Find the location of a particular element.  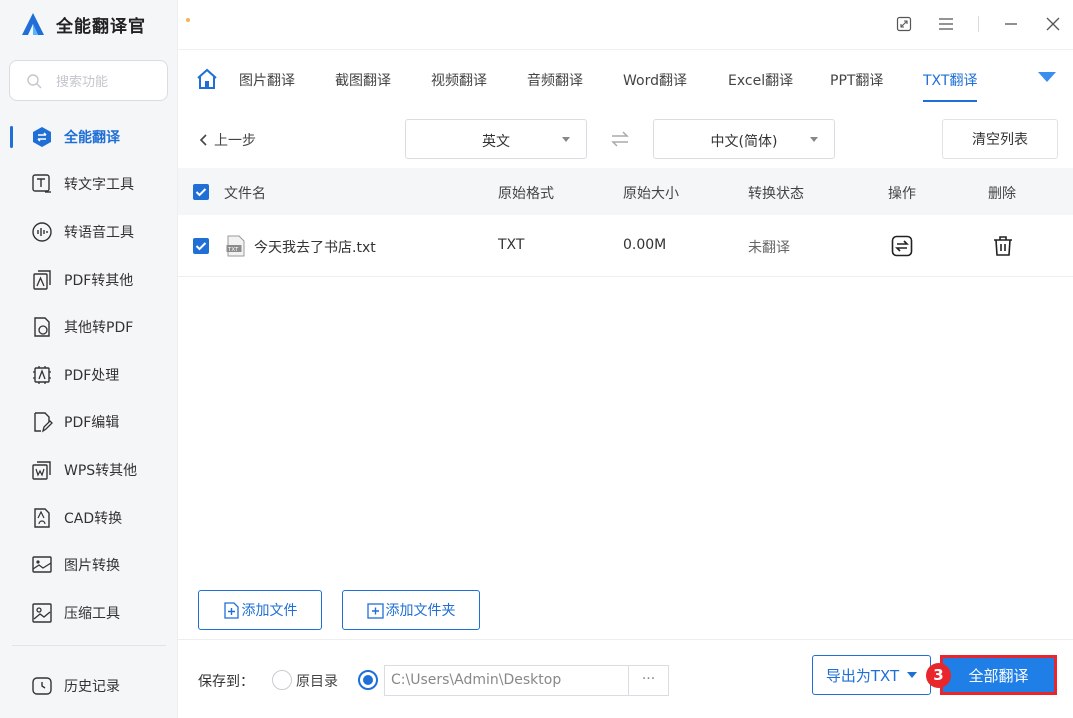

pdf-export-icon is located at coordinates (42, 280).